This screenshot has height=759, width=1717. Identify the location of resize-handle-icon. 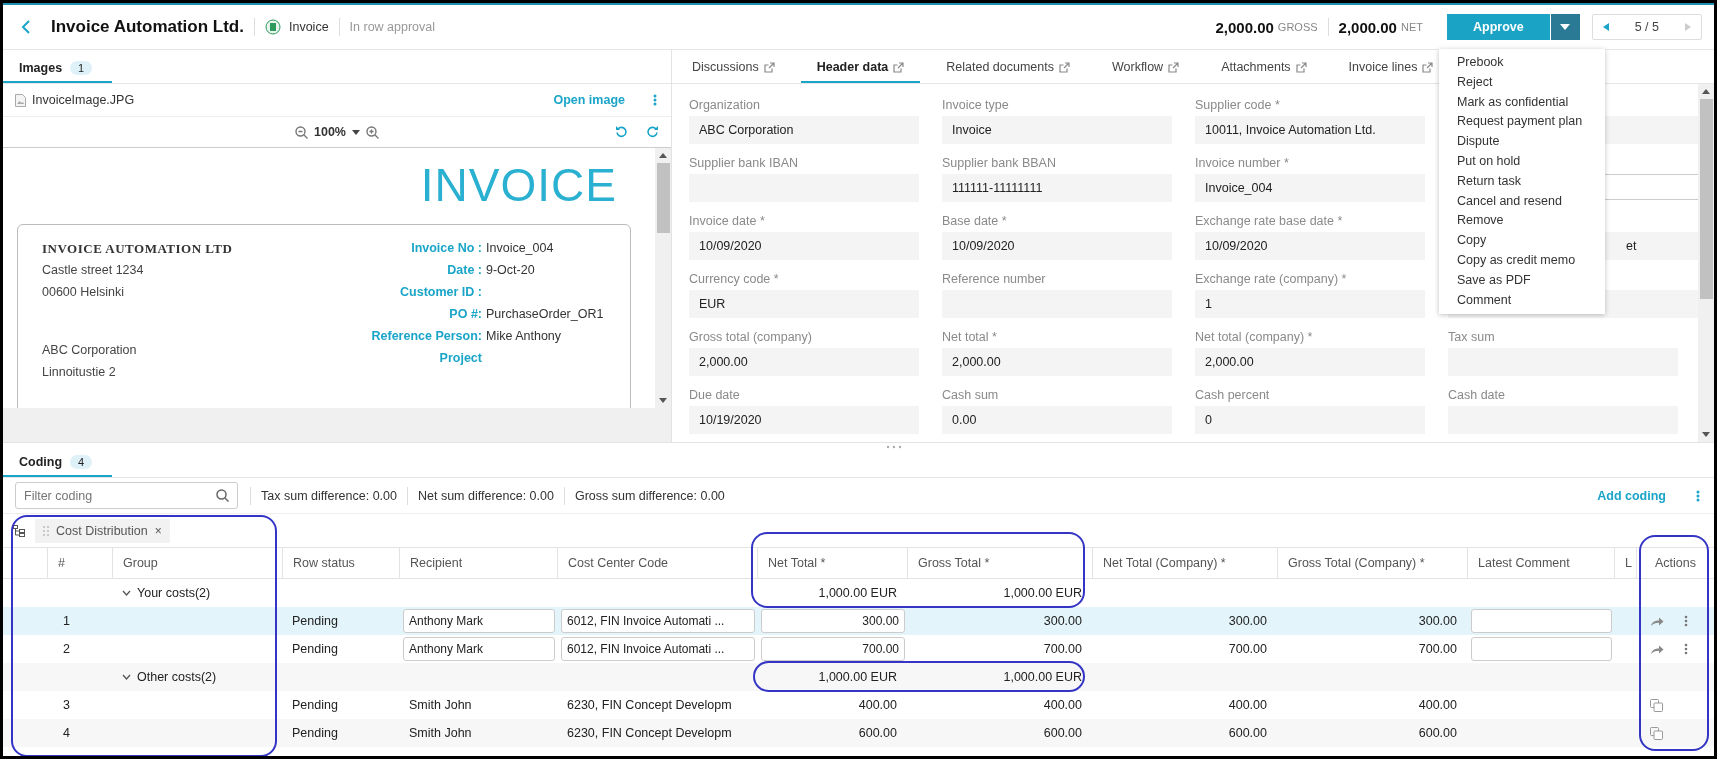
(893, 447).